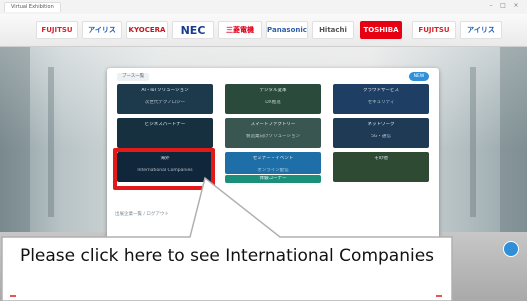 This screenshot has width=527, height=301. What do you see at coordinates (165, 99) in the screenshot?
I see `booth-tile: AI・IoTソリューション 次世代テクノロジー` at bounding box center [165, 99].